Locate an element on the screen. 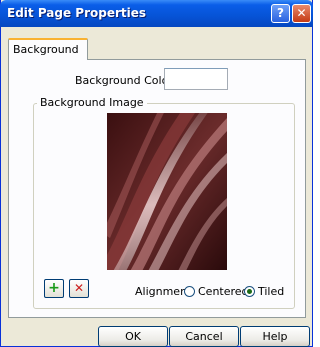  alignment-centered-label: Centered is located at coordinates (223, 291).